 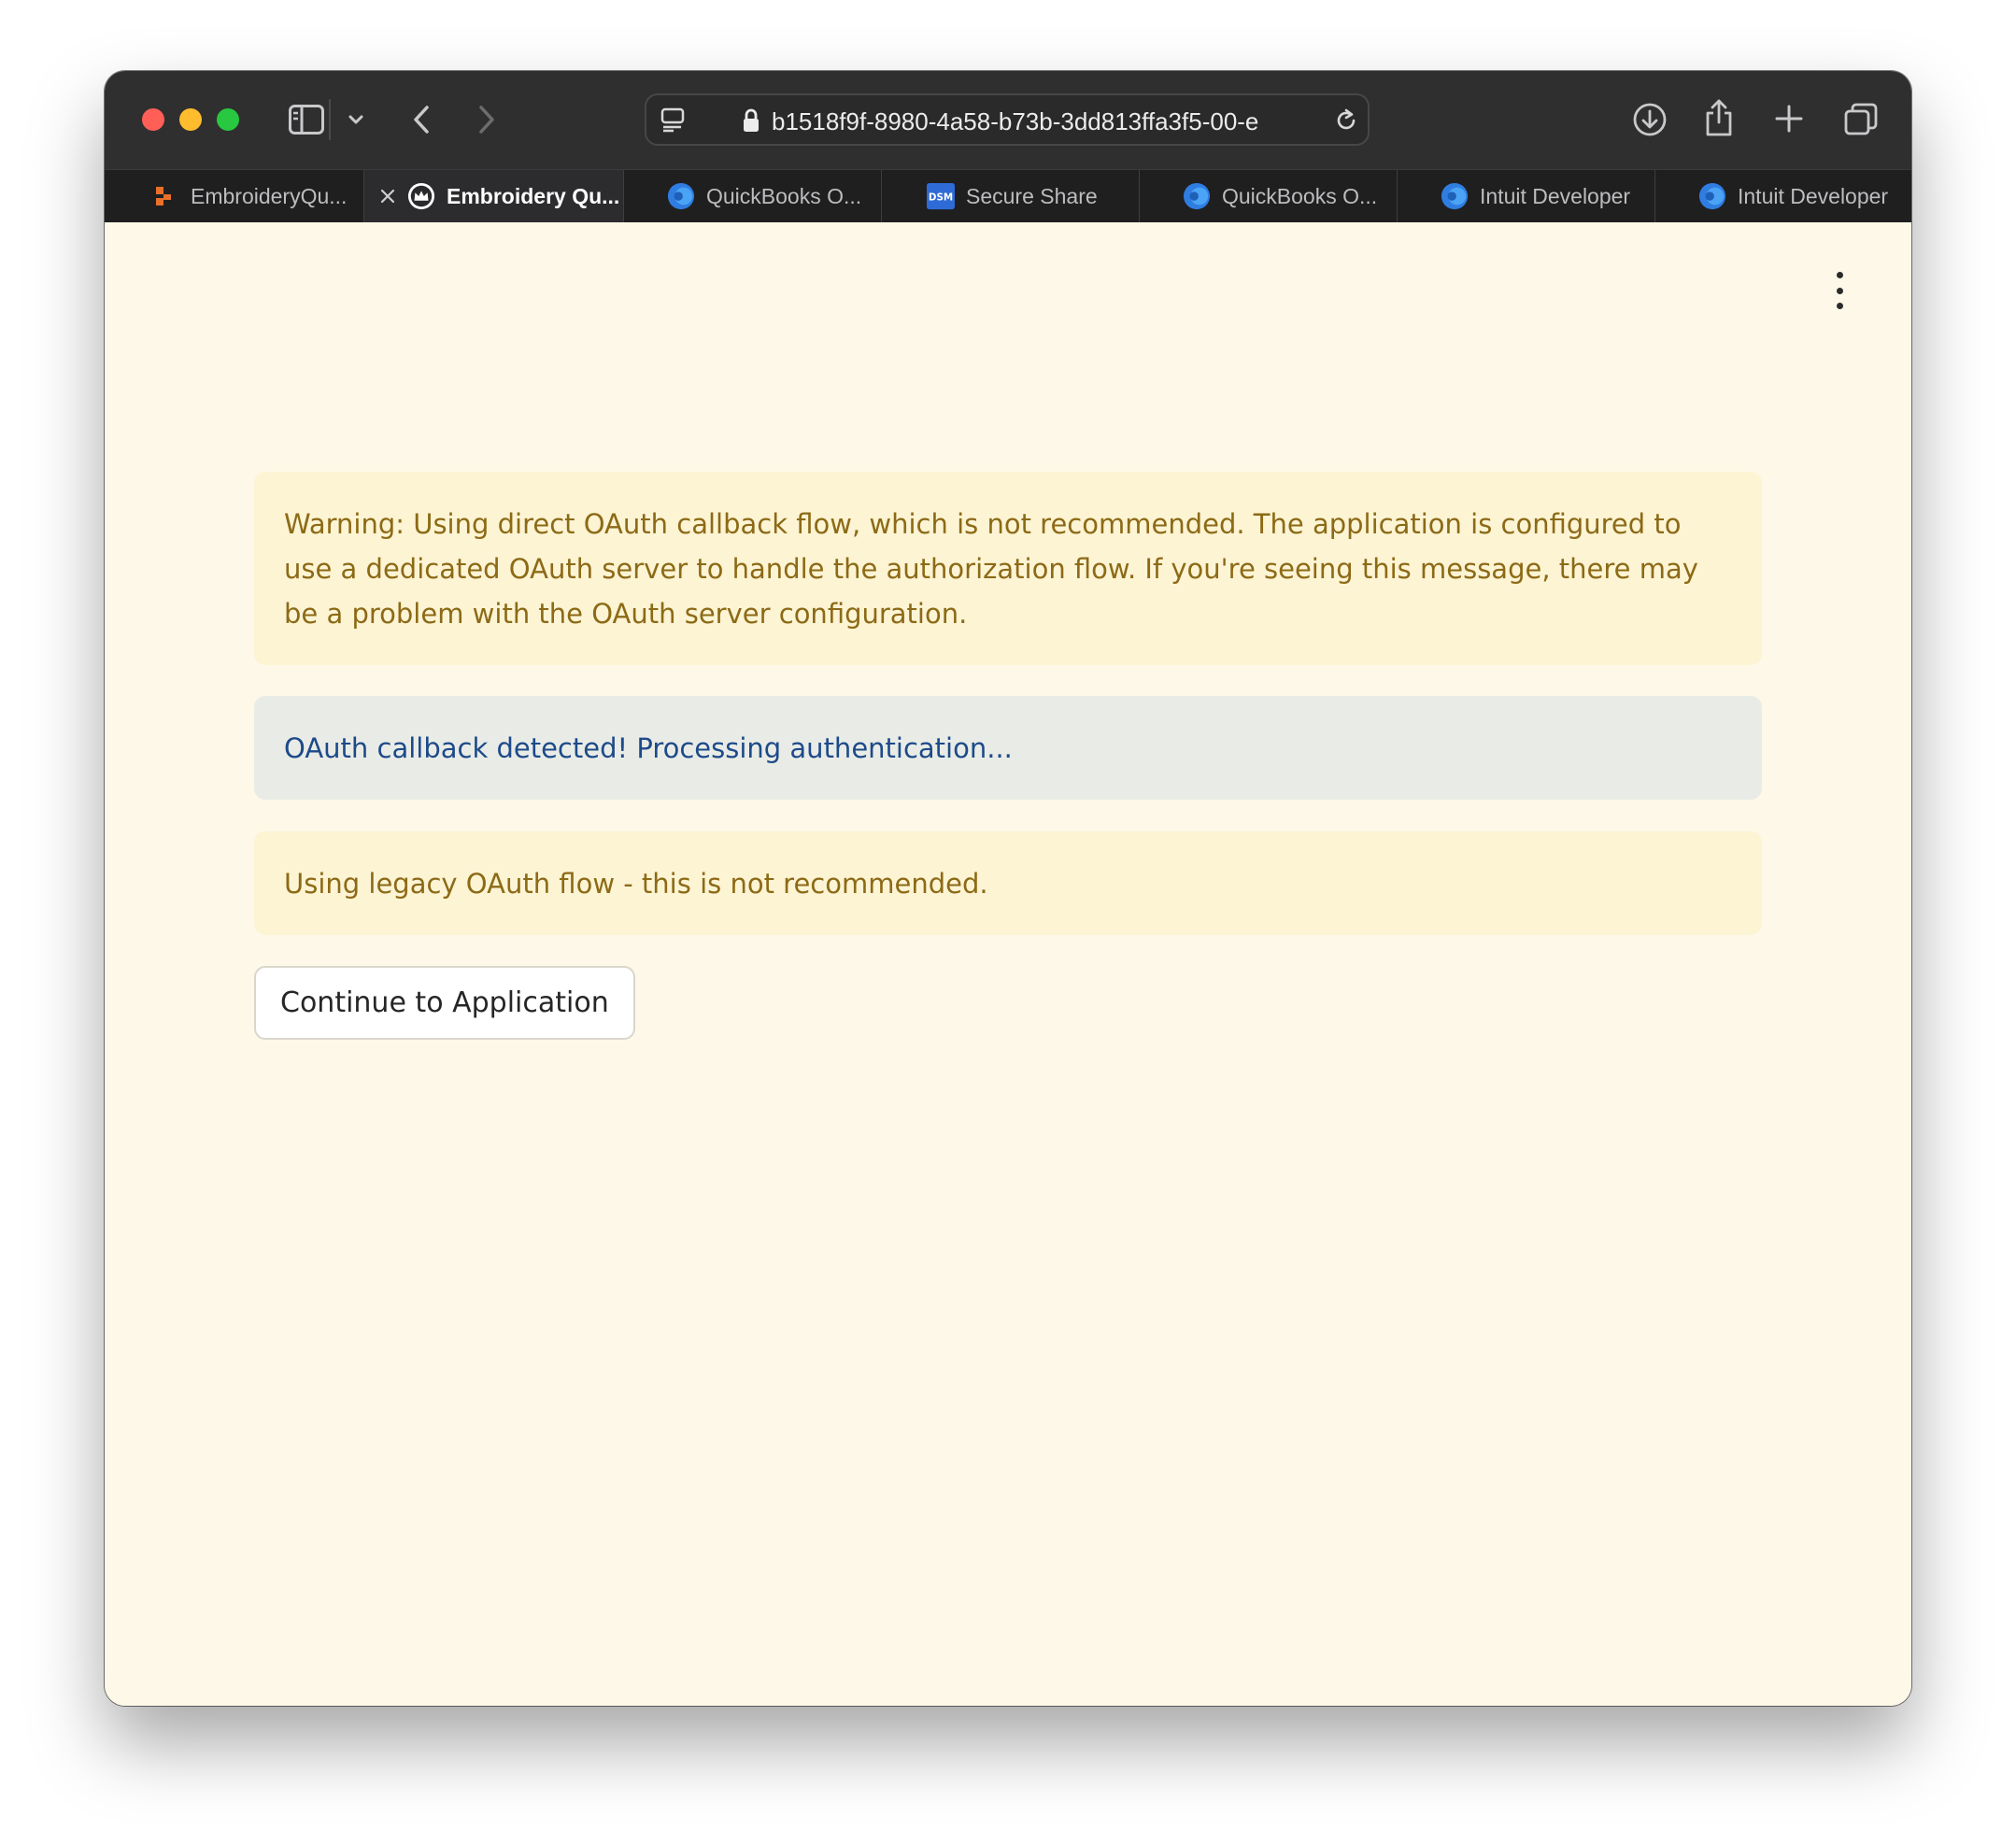 What do you see at coordinates (1789, 119) in the screenshot?
I see `new-tab-icon` at bounding box center [1789, 119].